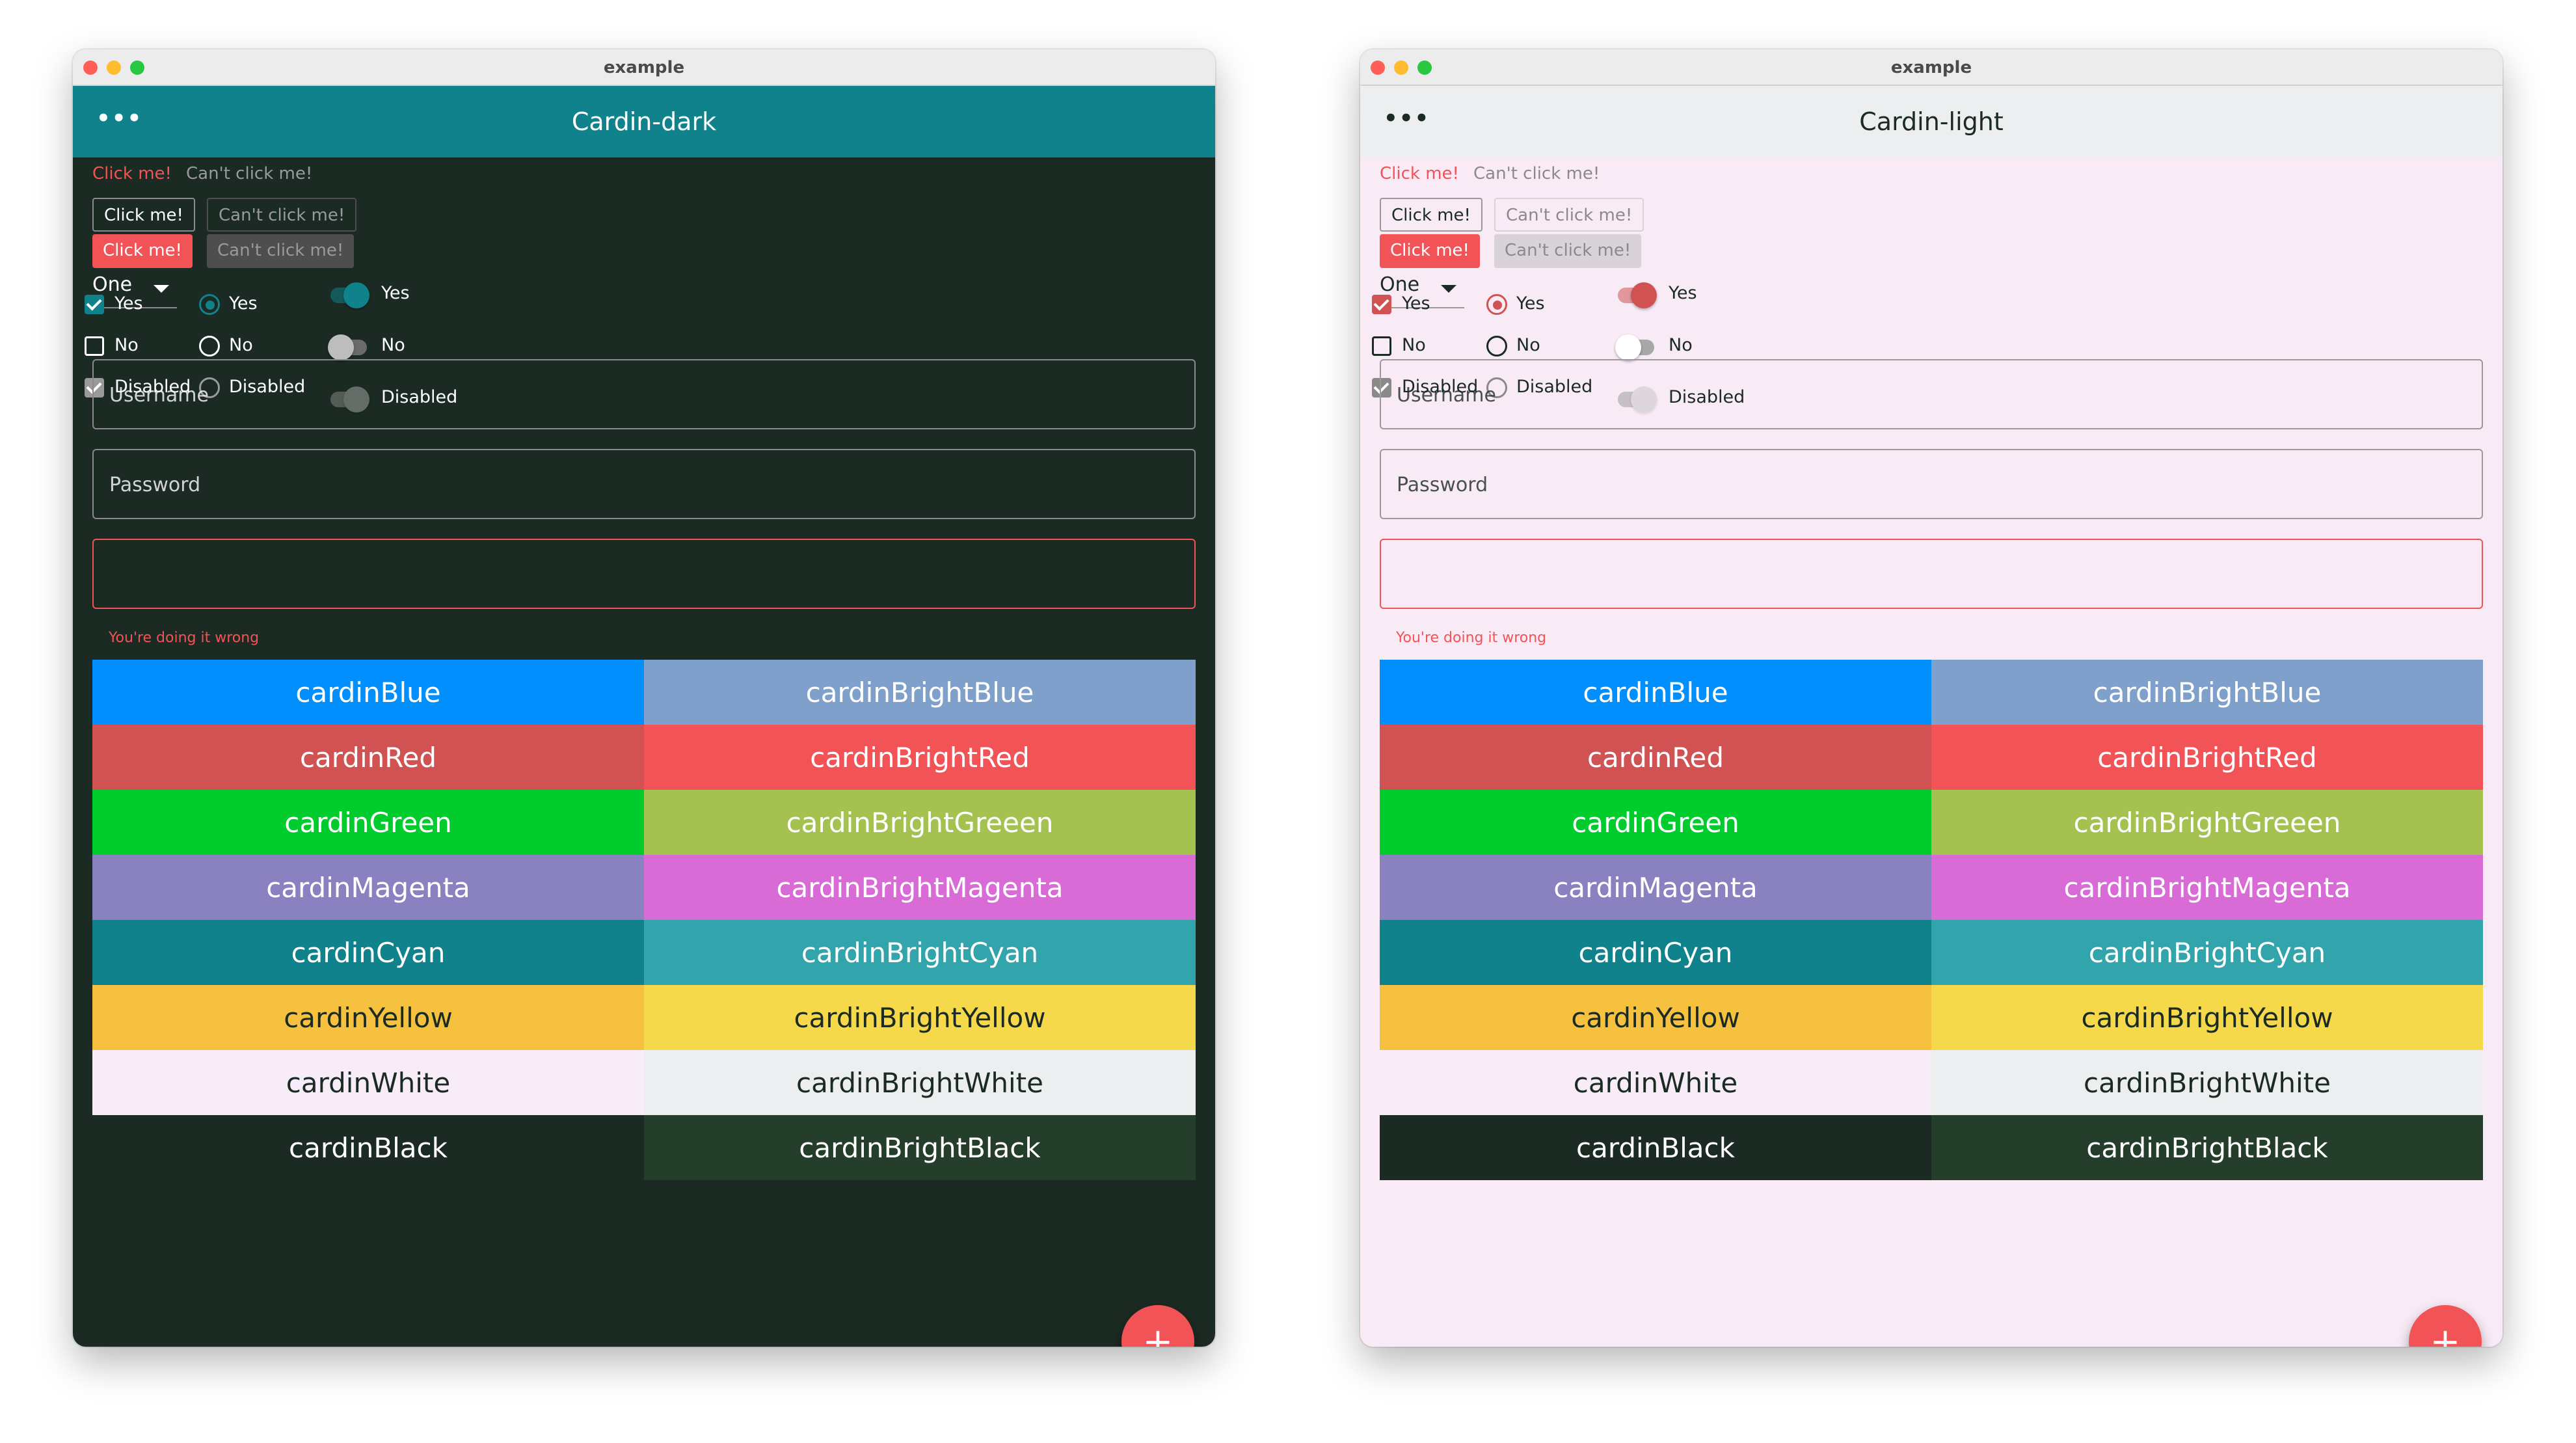  I want to click on app-title: Cardin-dark, so click(644, 122).